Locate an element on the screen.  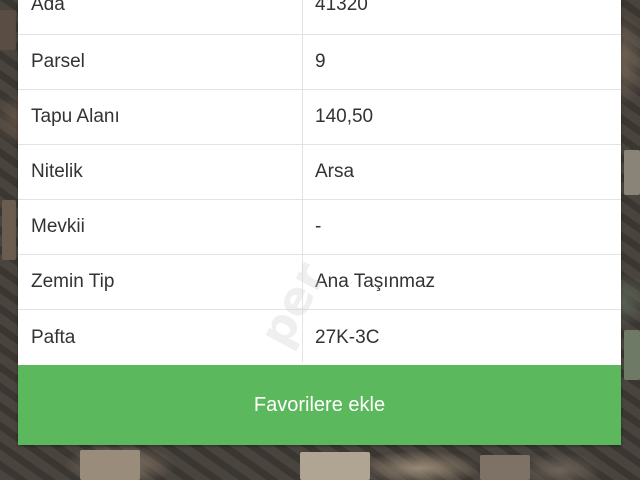
row-value: - is located at coordinates (318, 226).